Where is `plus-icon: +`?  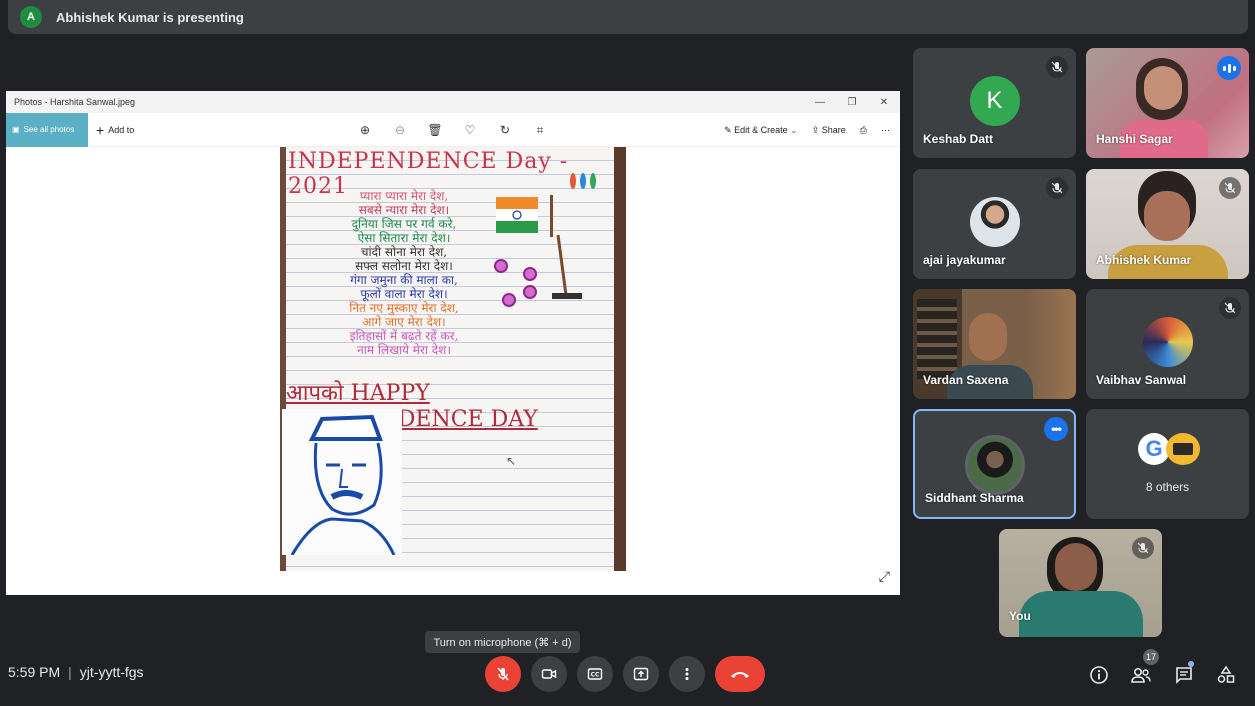
plus-icon: + is located at coordinates (100, 129).